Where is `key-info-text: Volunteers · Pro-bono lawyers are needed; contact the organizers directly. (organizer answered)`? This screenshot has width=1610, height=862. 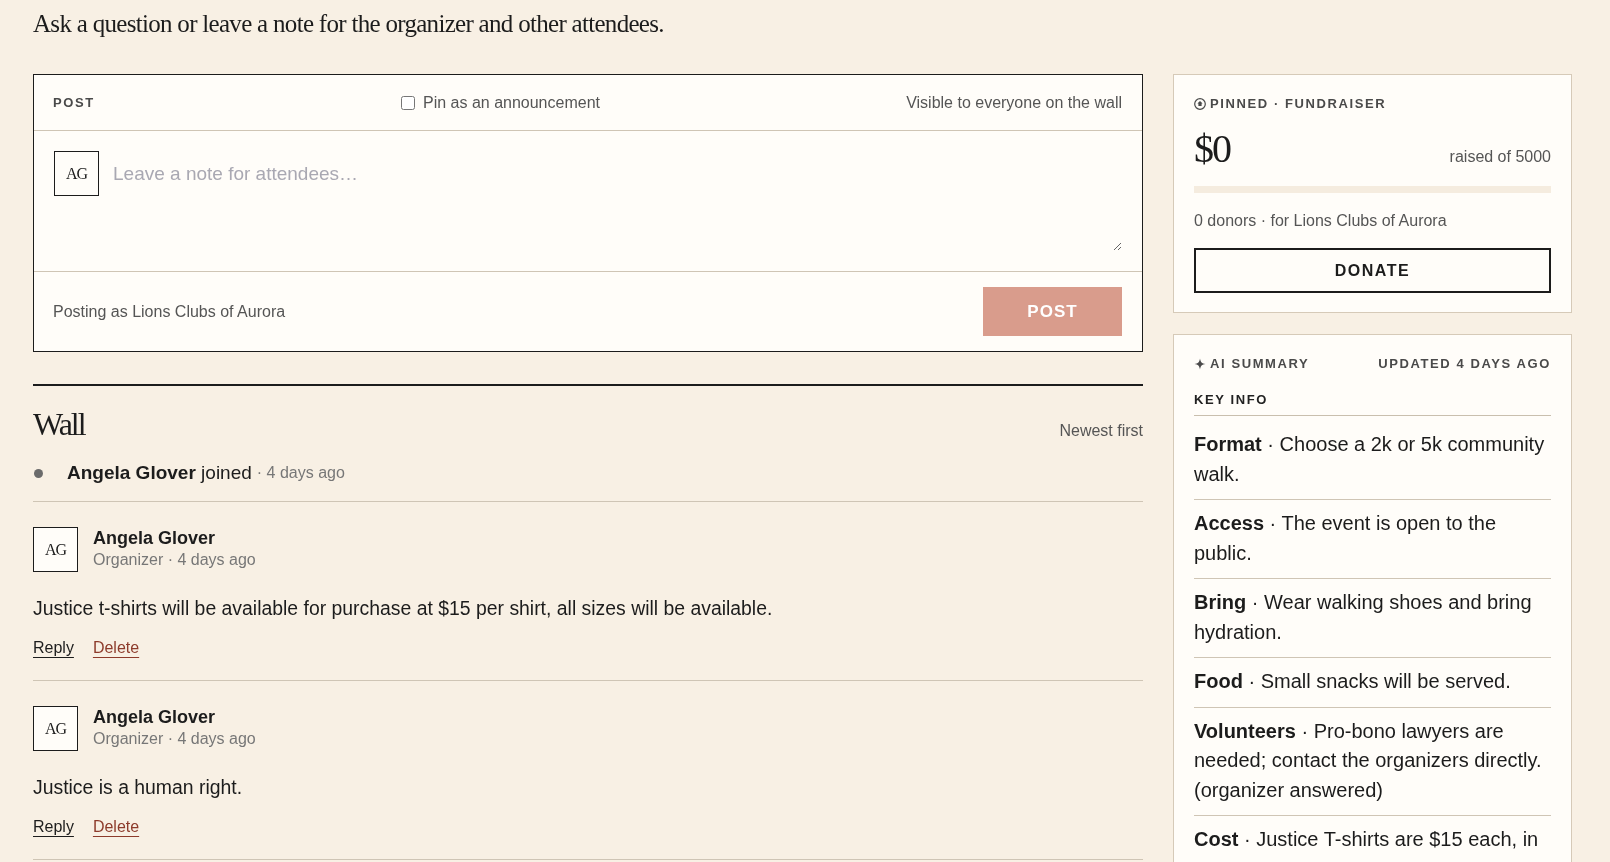 key-info-text: Volunteers · Pro-bono lawyers are needed; contact the organizers directly. (organizer answered) is located at coordinates (1368, 760).